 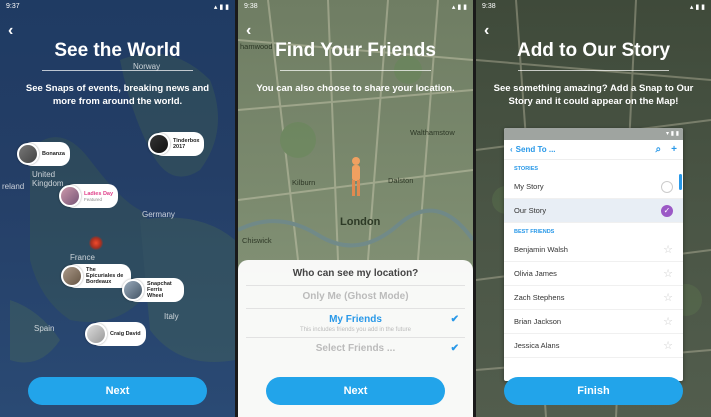 I want to click on map-label: Germany, so click(x=158, y=214).